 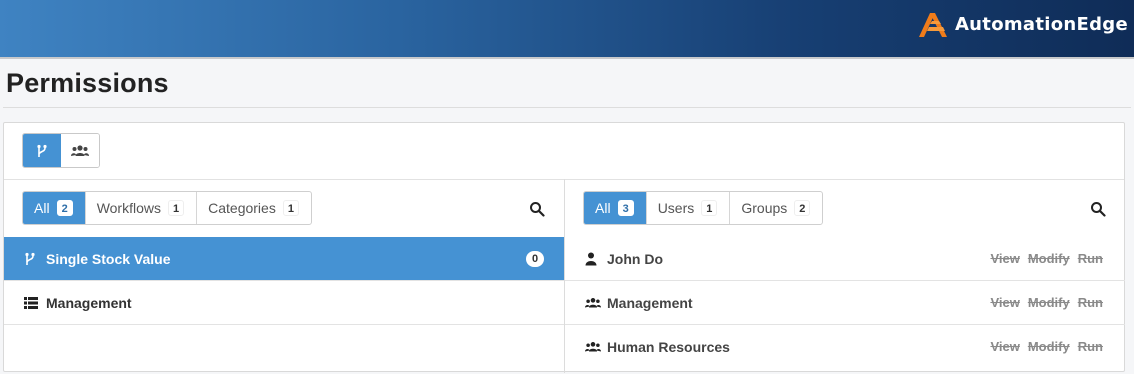 I want to click on item-count-badge: 0, so click(x=535, y=259).